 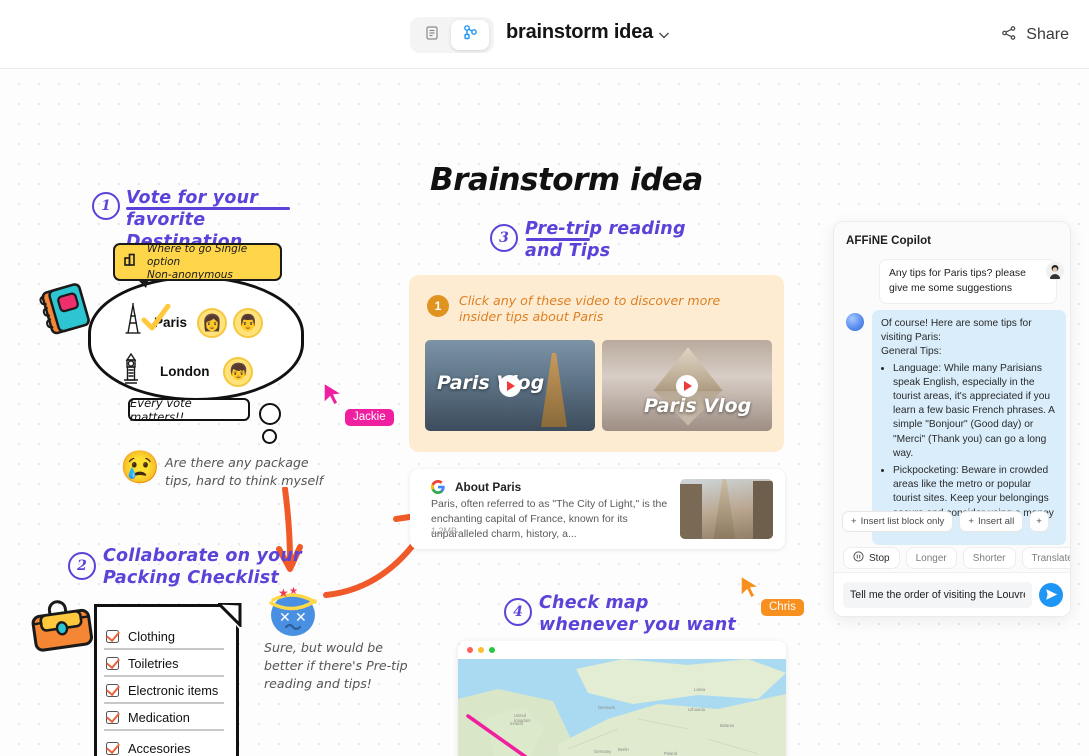 What do you see at coordinates (889, 240) in the screenshot?
I see `copilot-title: AFFiNE Copilot` at bounding box center [889, 240].